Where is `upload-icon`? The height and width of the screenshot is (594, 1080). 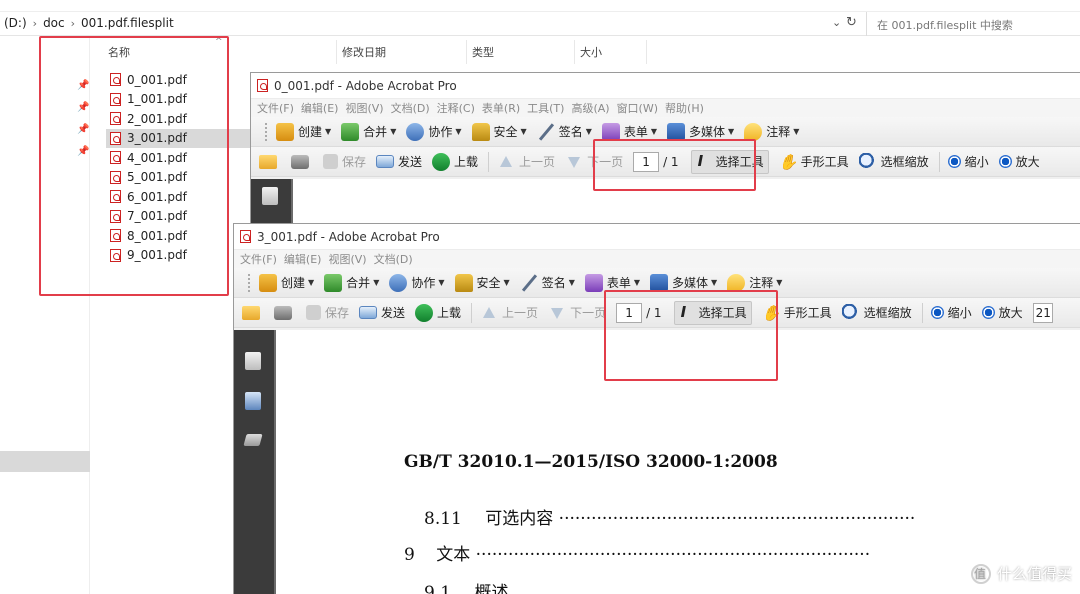 upload-icon is located at coordinates (424, 312).